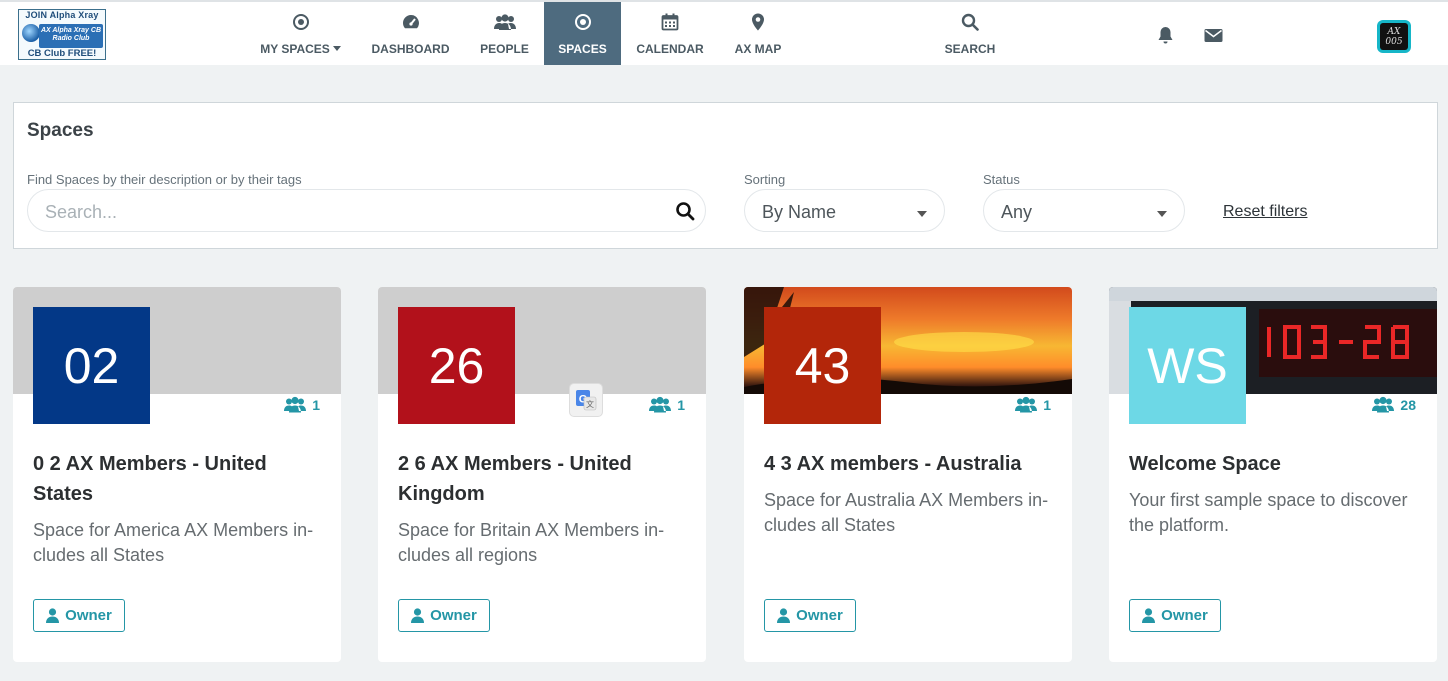 This screenshot has width=1448, height=681. I want to click on space-avatar-tile: 02, so click(91, 365).